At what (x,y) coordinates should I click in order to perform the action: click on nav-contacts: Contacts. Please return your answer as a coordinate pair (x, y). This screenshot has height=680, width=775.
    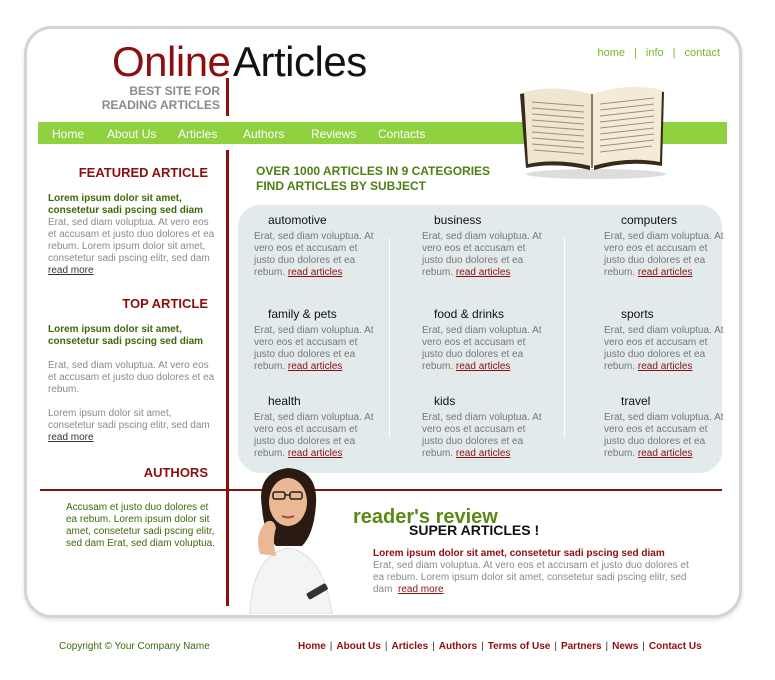
    Looking at the image, I should click on (401, 134).